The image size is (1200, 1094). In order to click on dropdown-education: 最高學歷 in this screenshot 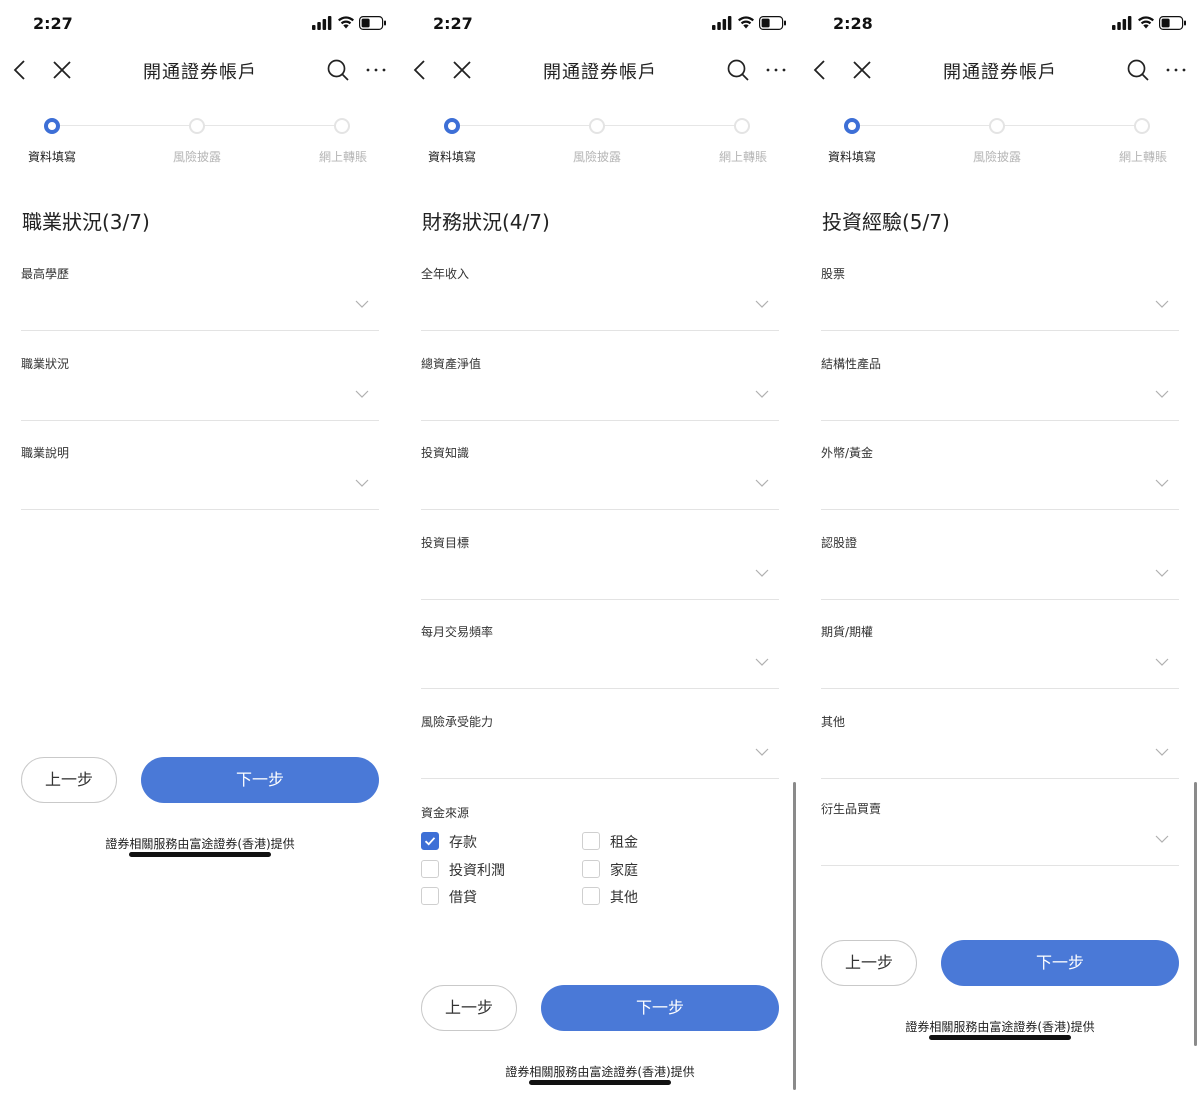, I will do `click(200, 298)`.